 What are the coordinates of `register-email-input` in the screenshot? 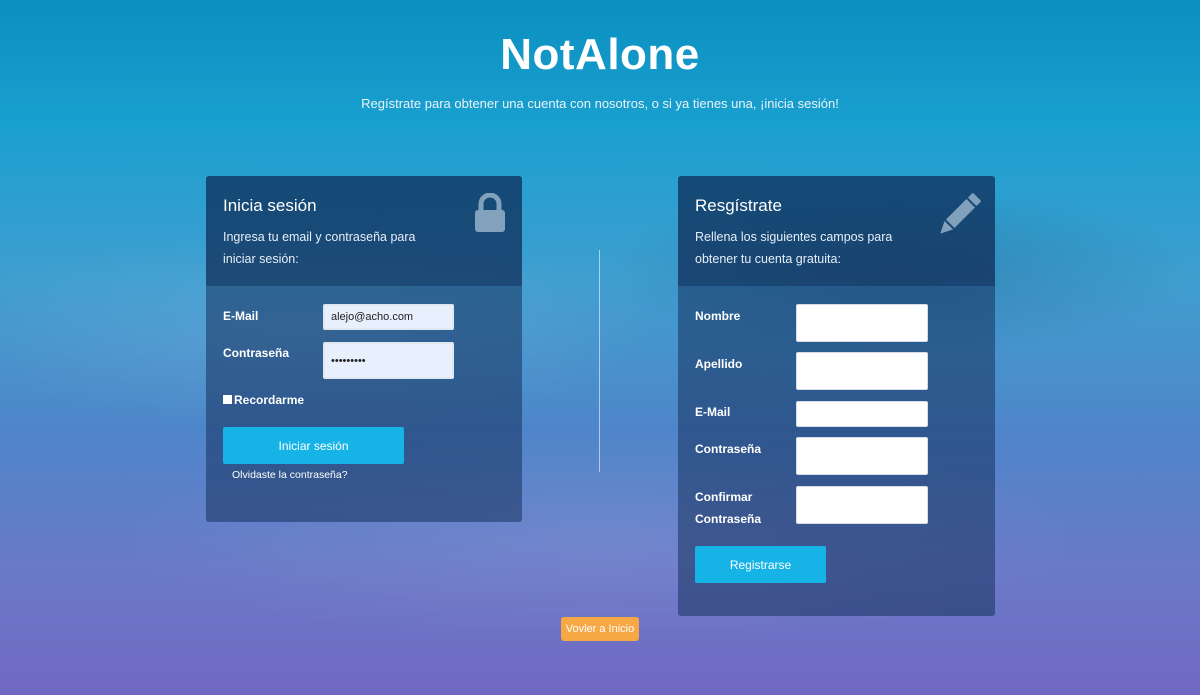 It's located at (862, 414).